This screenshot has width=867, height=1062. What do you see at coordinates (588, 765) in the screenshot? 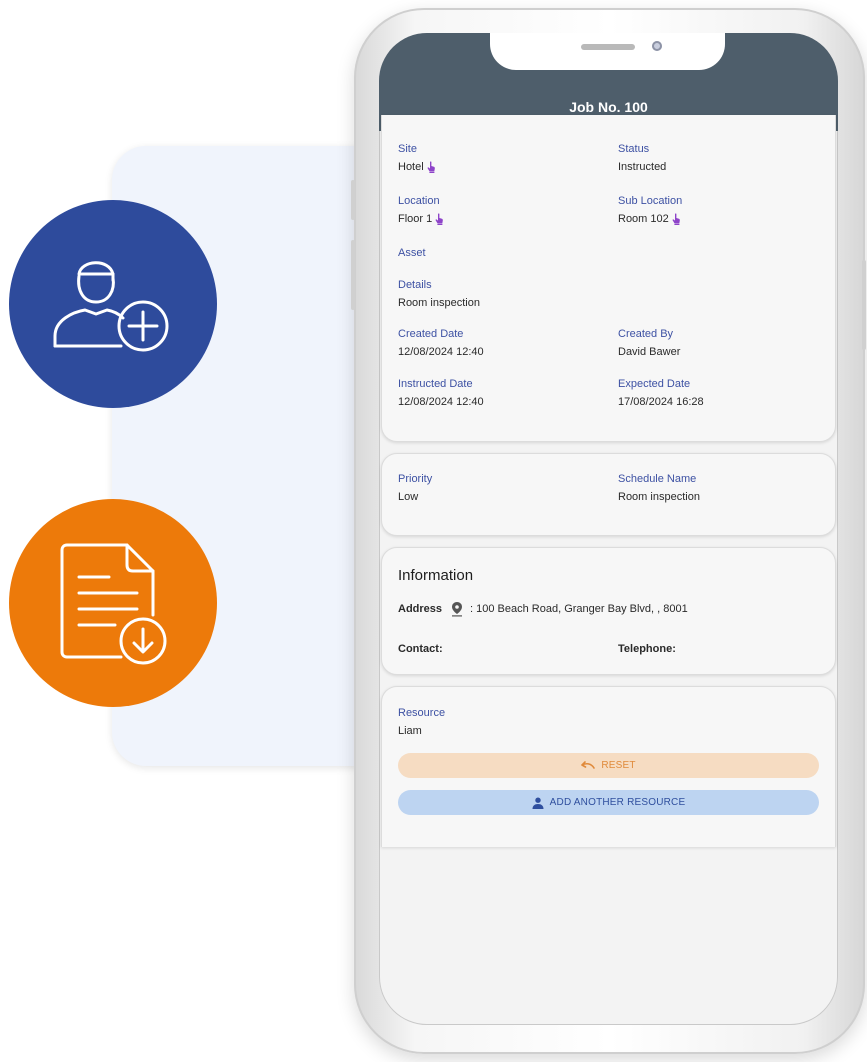
I see `undo-icon` at bounding box center [588, 765].